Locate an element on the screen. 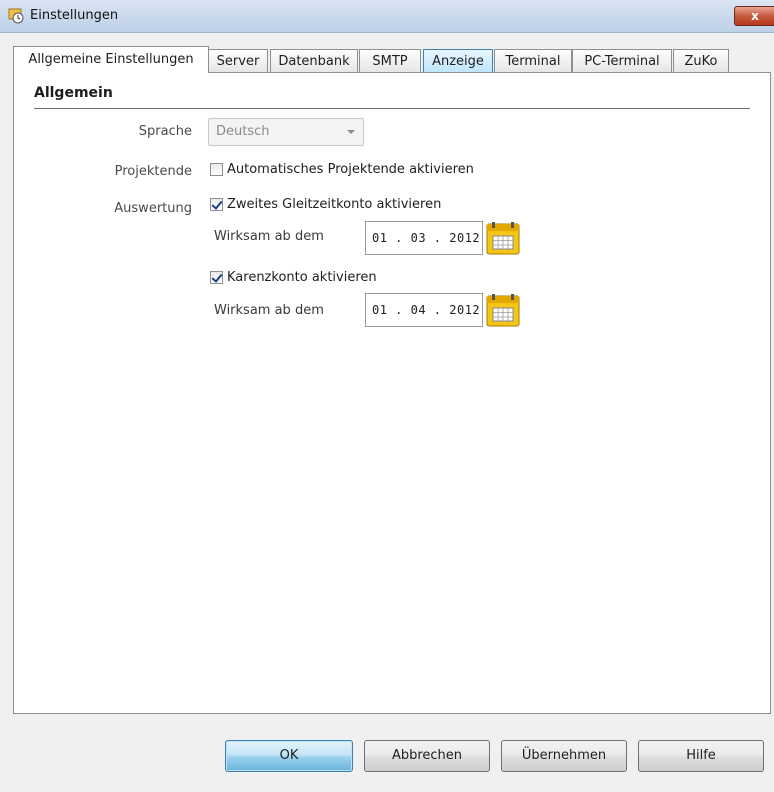 Image resolution: width=774 pixels, height=792 pixels. tab-smtp: SMTP is located at coordinates (390, 60).